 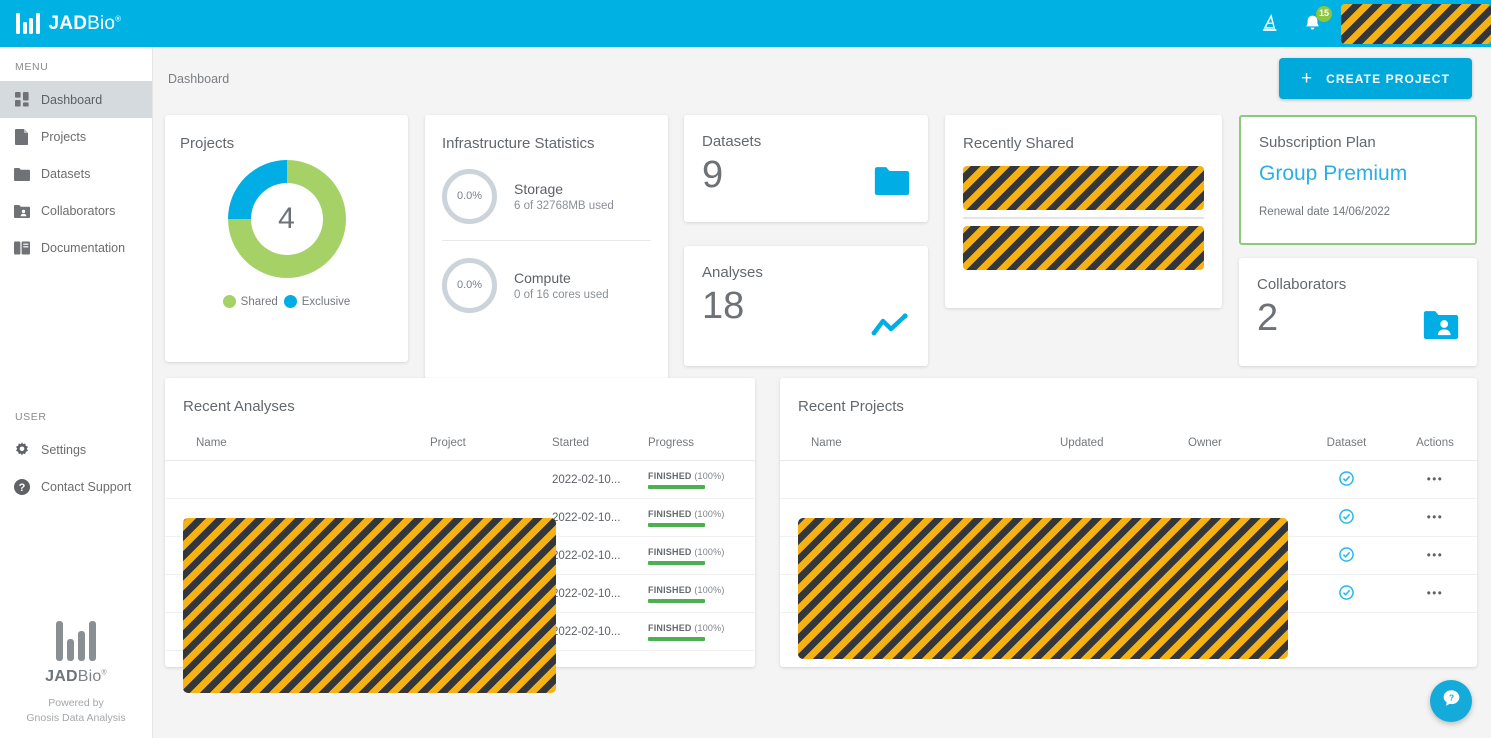 I want to click on column-header-progress: Progress, so click(x=701, y=449).